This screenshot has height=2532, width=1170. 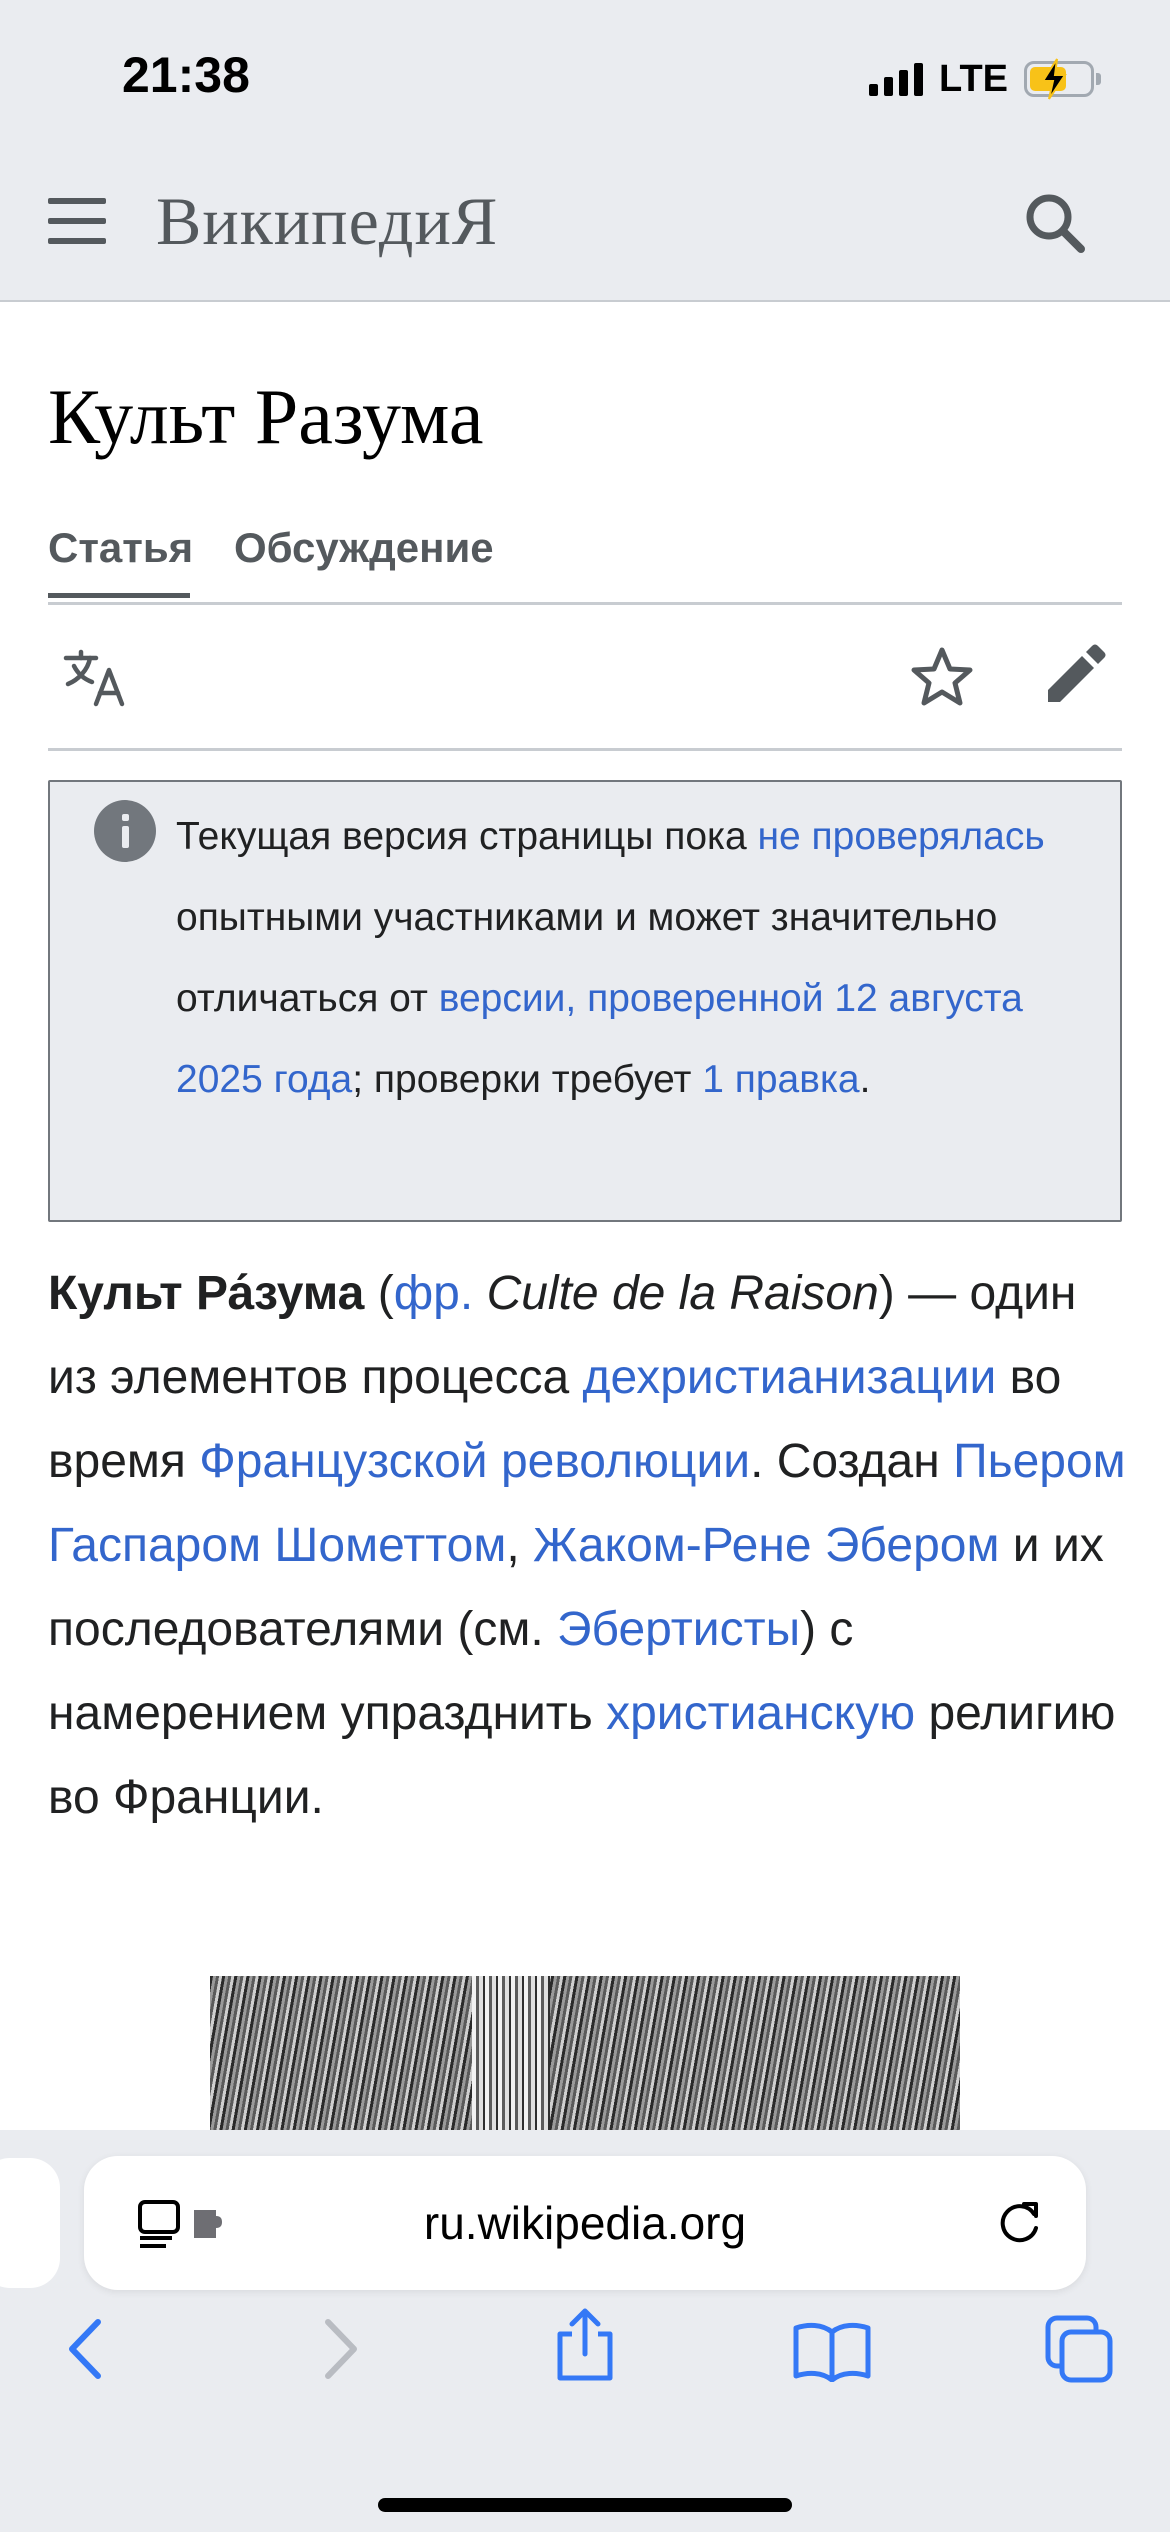 What do you see at coordinates (120, 561) in the screenshot?
I see `tab-article: Статья` at bounding box center [120, 561].